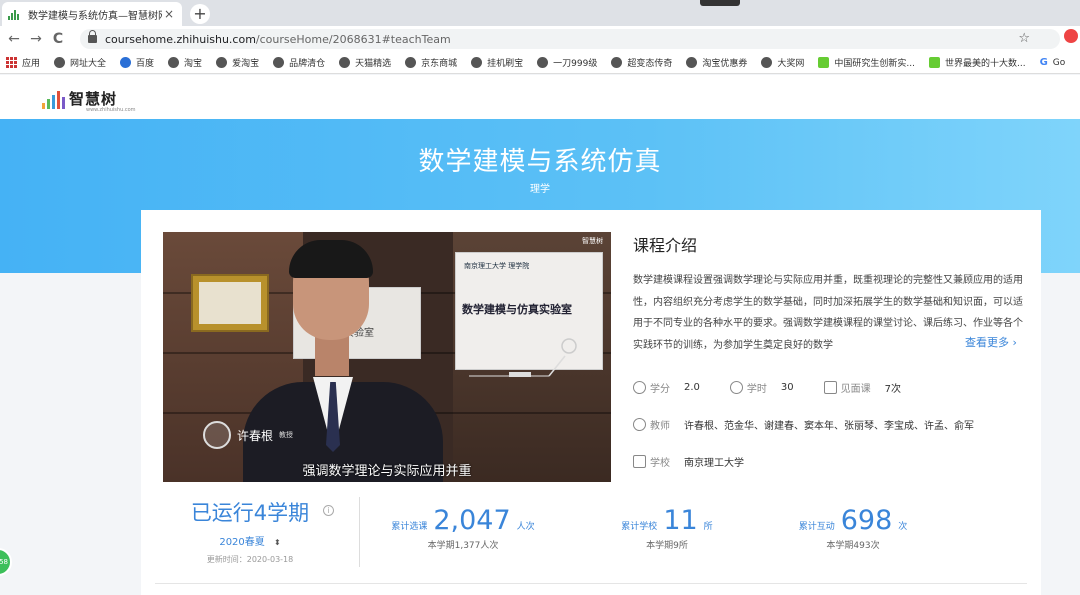 The width and height of the screenshot is (1080, 595). I want to click on teacher-label: 教师, so click(660, 426).